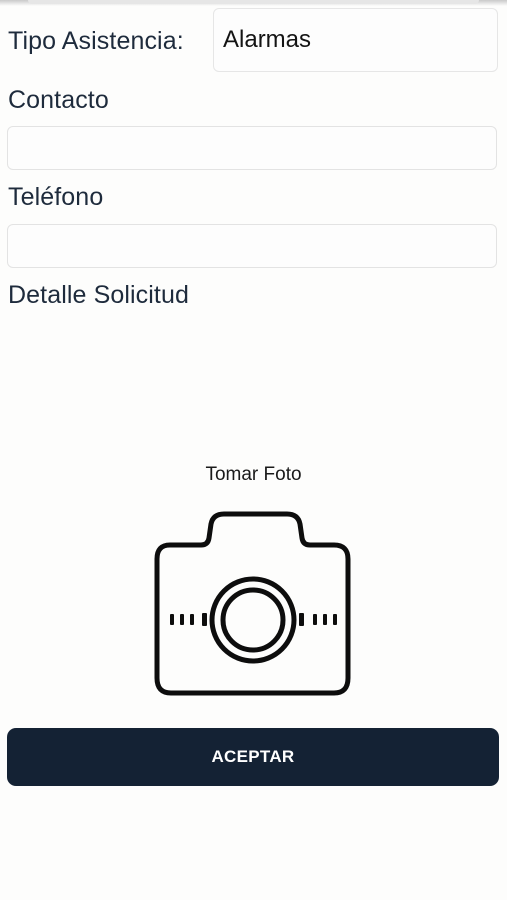 This screenshot has width=507, height=900. I want to click on detalle-solicitud-label: Detalle Solicitud, so click(98, 295).